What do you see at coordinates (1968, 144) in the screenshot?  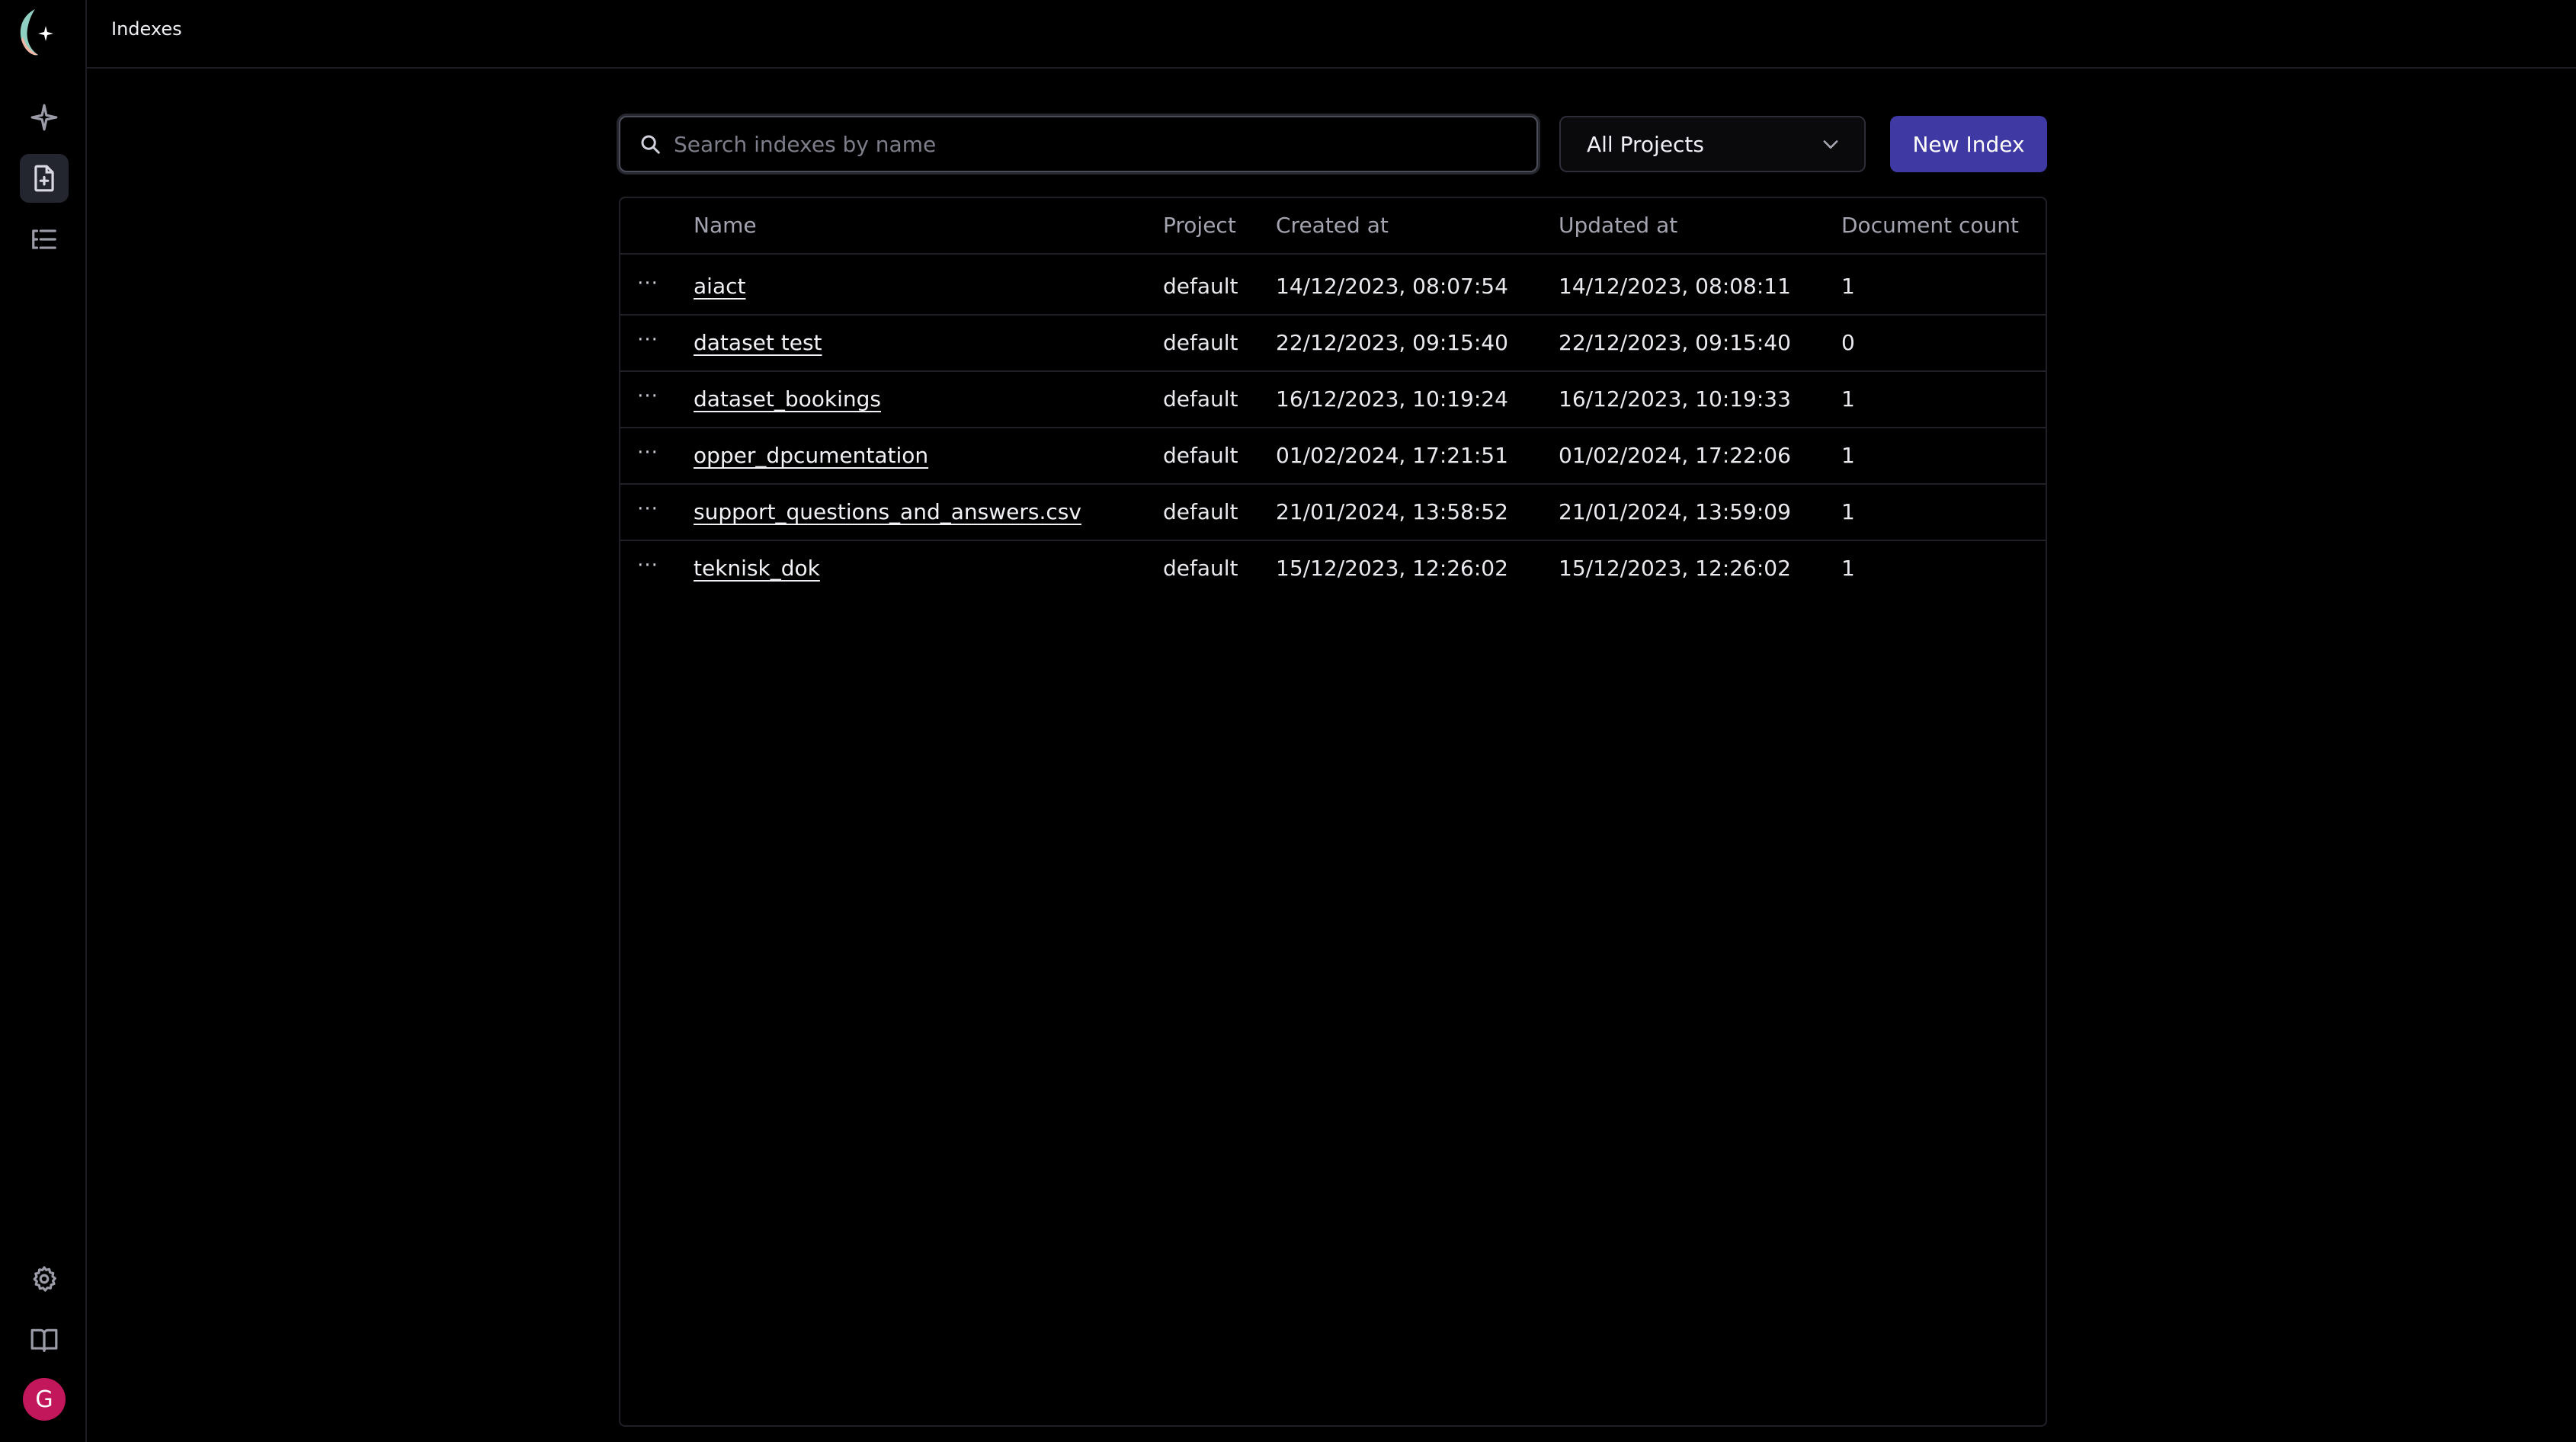 I see `new-index-button: New Index` at bounding box center [1968, 144].